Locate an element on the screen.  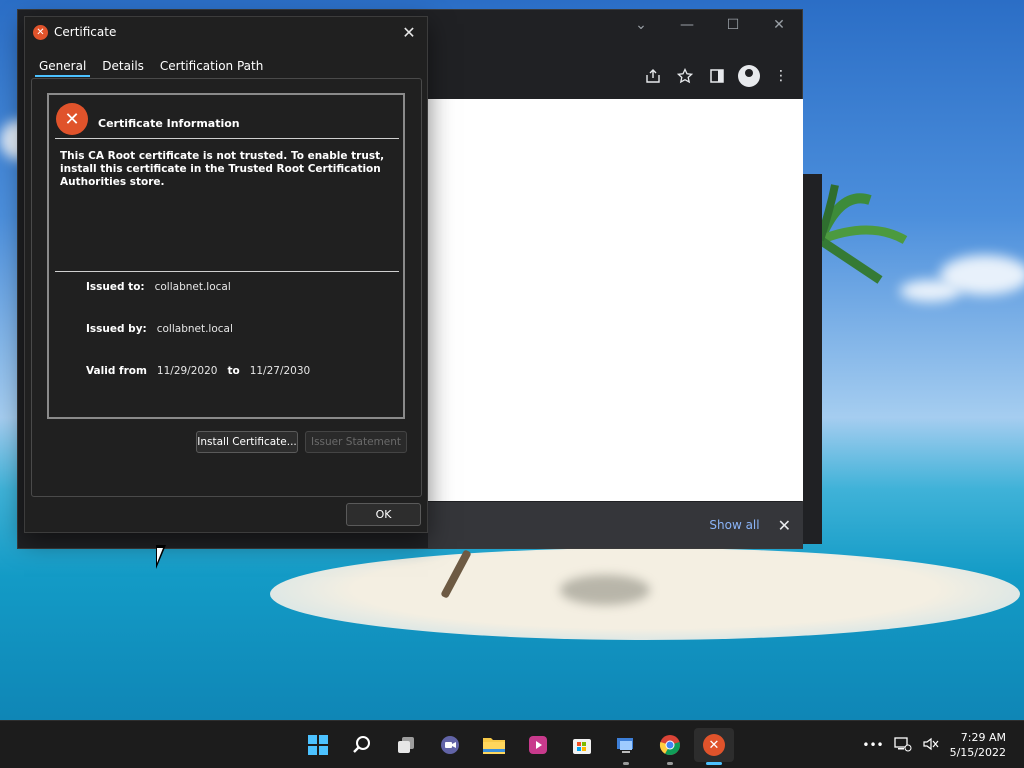
issued-to-row: Issued to: collabnet.local is located at coordinates (158, 287).